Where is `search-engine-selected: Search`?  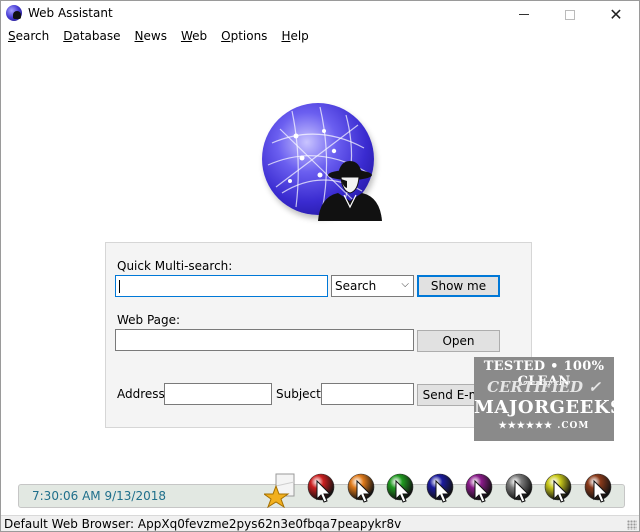 search-engine-selected: Search is located at coordinates (356, 286).